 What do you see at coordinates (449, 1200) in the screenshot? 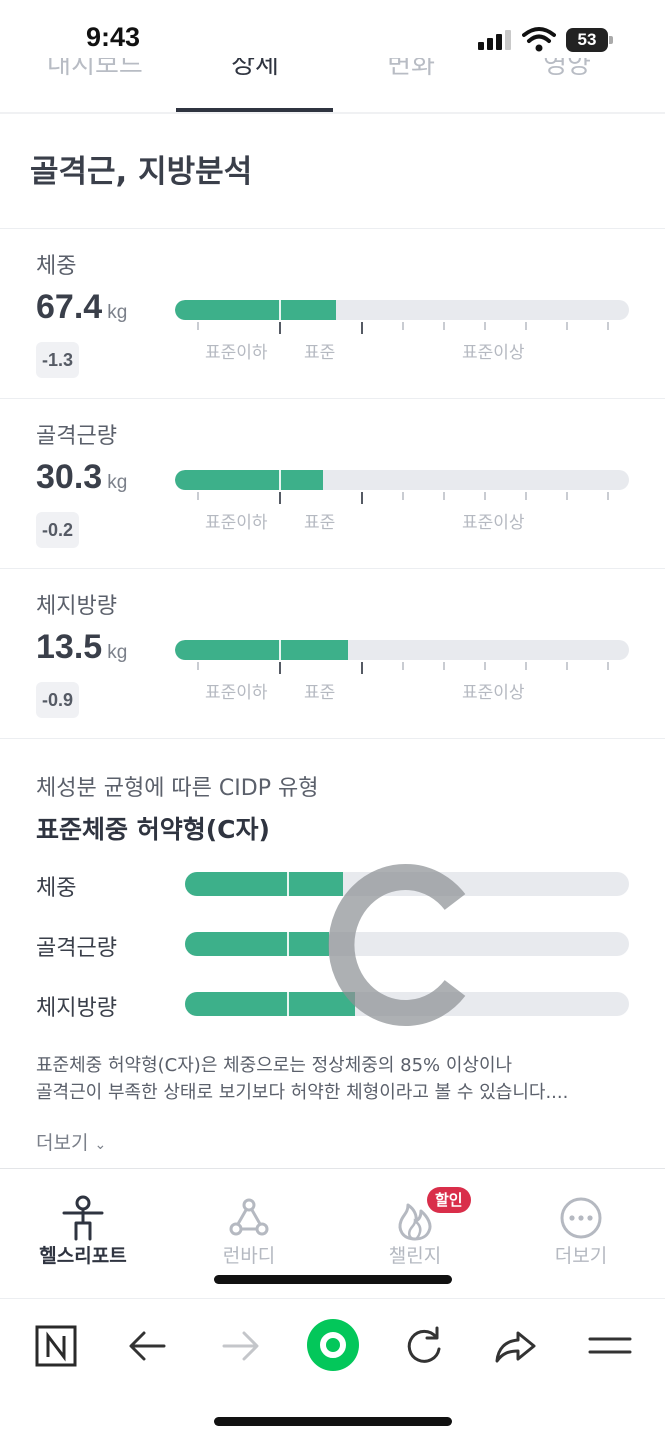
I see `sale-badge: 할인` at bounding box center [449, 1200].